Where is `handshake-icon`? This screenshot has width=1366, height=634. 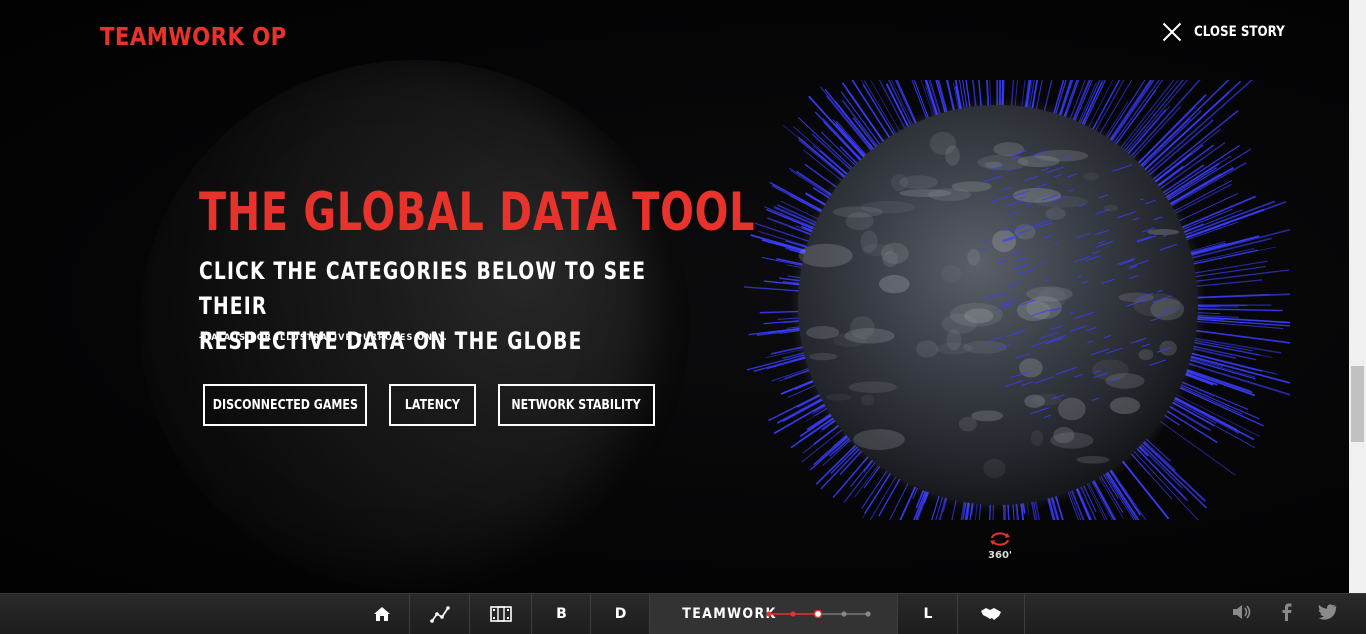 handshake-icon is located at coordinates (991, 614).